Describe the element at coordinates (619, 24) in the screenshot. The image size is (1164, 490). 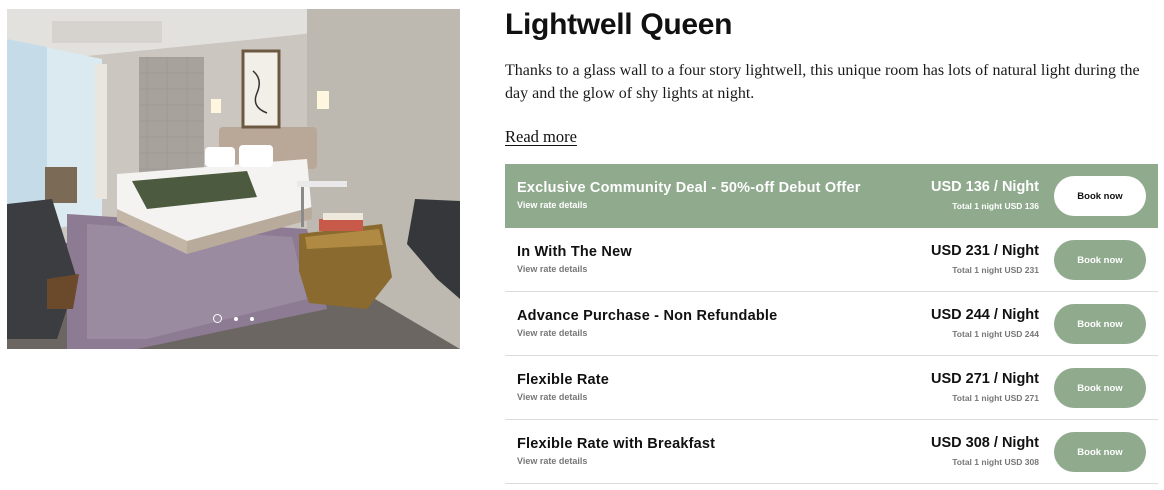
I see `room-title: Lightwell Queen` at that location.